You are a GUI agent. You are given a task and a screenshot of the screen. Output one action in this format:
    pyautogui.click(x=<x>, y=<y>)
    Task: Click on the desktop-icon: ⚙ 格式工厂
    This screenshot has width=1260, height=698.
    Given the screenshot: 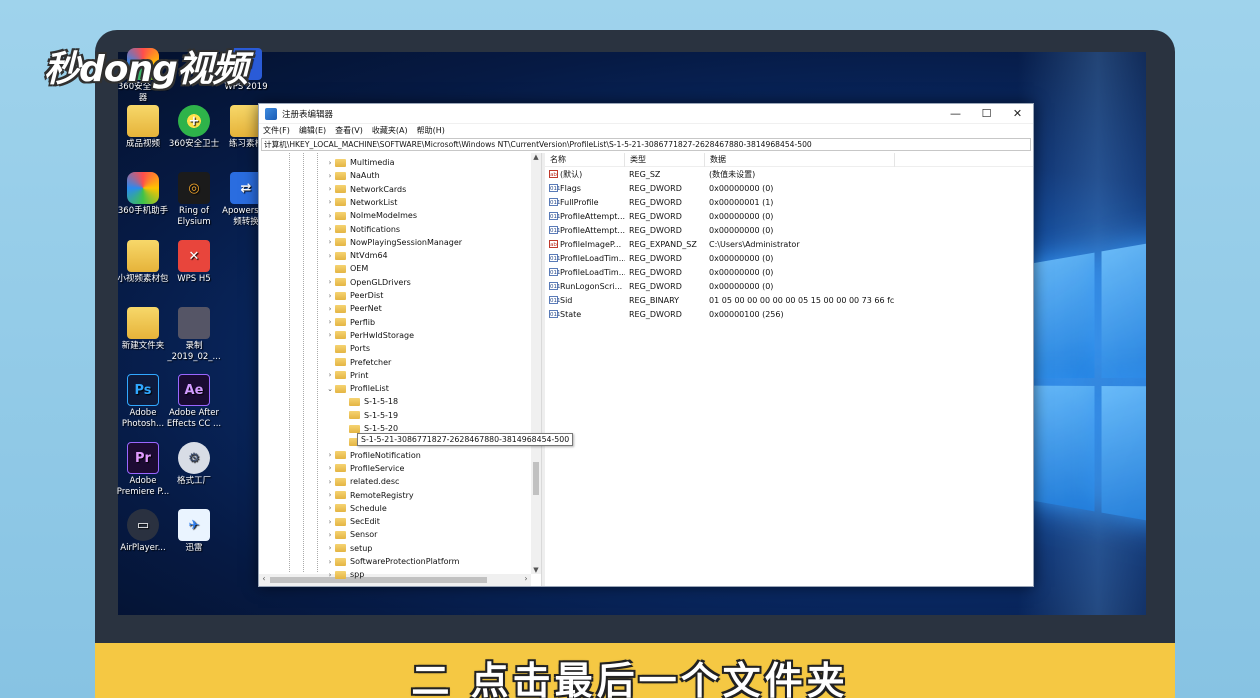 What is the action you would take?
    pyautogui.click(x=194, y=464)
    